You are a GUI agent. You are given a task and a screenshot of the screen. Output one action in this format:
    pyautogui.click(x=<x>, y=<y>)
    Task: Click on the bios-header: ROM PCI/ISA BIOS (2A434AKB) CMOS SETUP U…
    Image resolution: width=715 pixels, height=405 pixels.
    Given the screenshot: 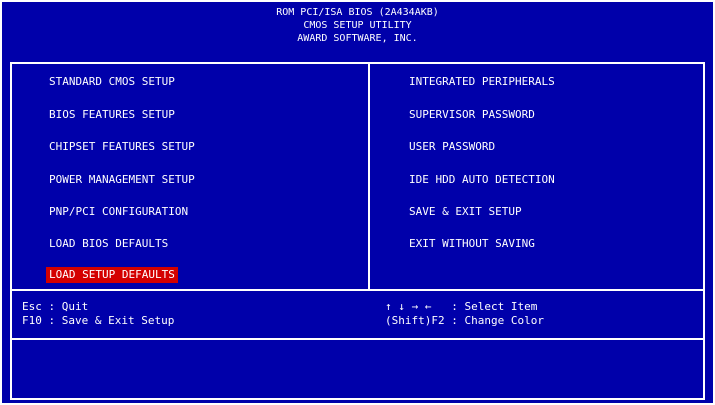 What is the action you would take?
    pyautogui.click(x=357, y=25)
    